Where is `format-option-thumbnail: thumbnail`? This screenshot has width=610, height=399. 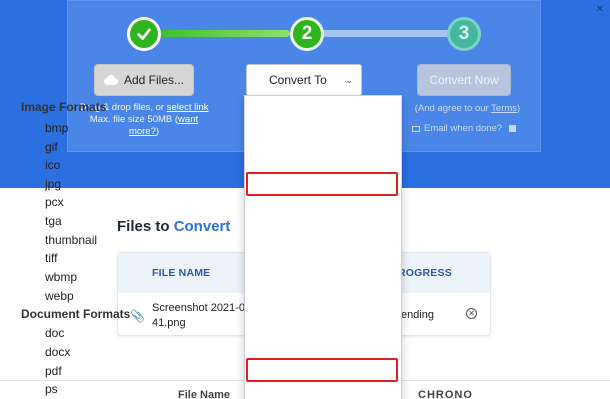
format-option-thumbnail: thumbnail is located at coordinates (71, 240).